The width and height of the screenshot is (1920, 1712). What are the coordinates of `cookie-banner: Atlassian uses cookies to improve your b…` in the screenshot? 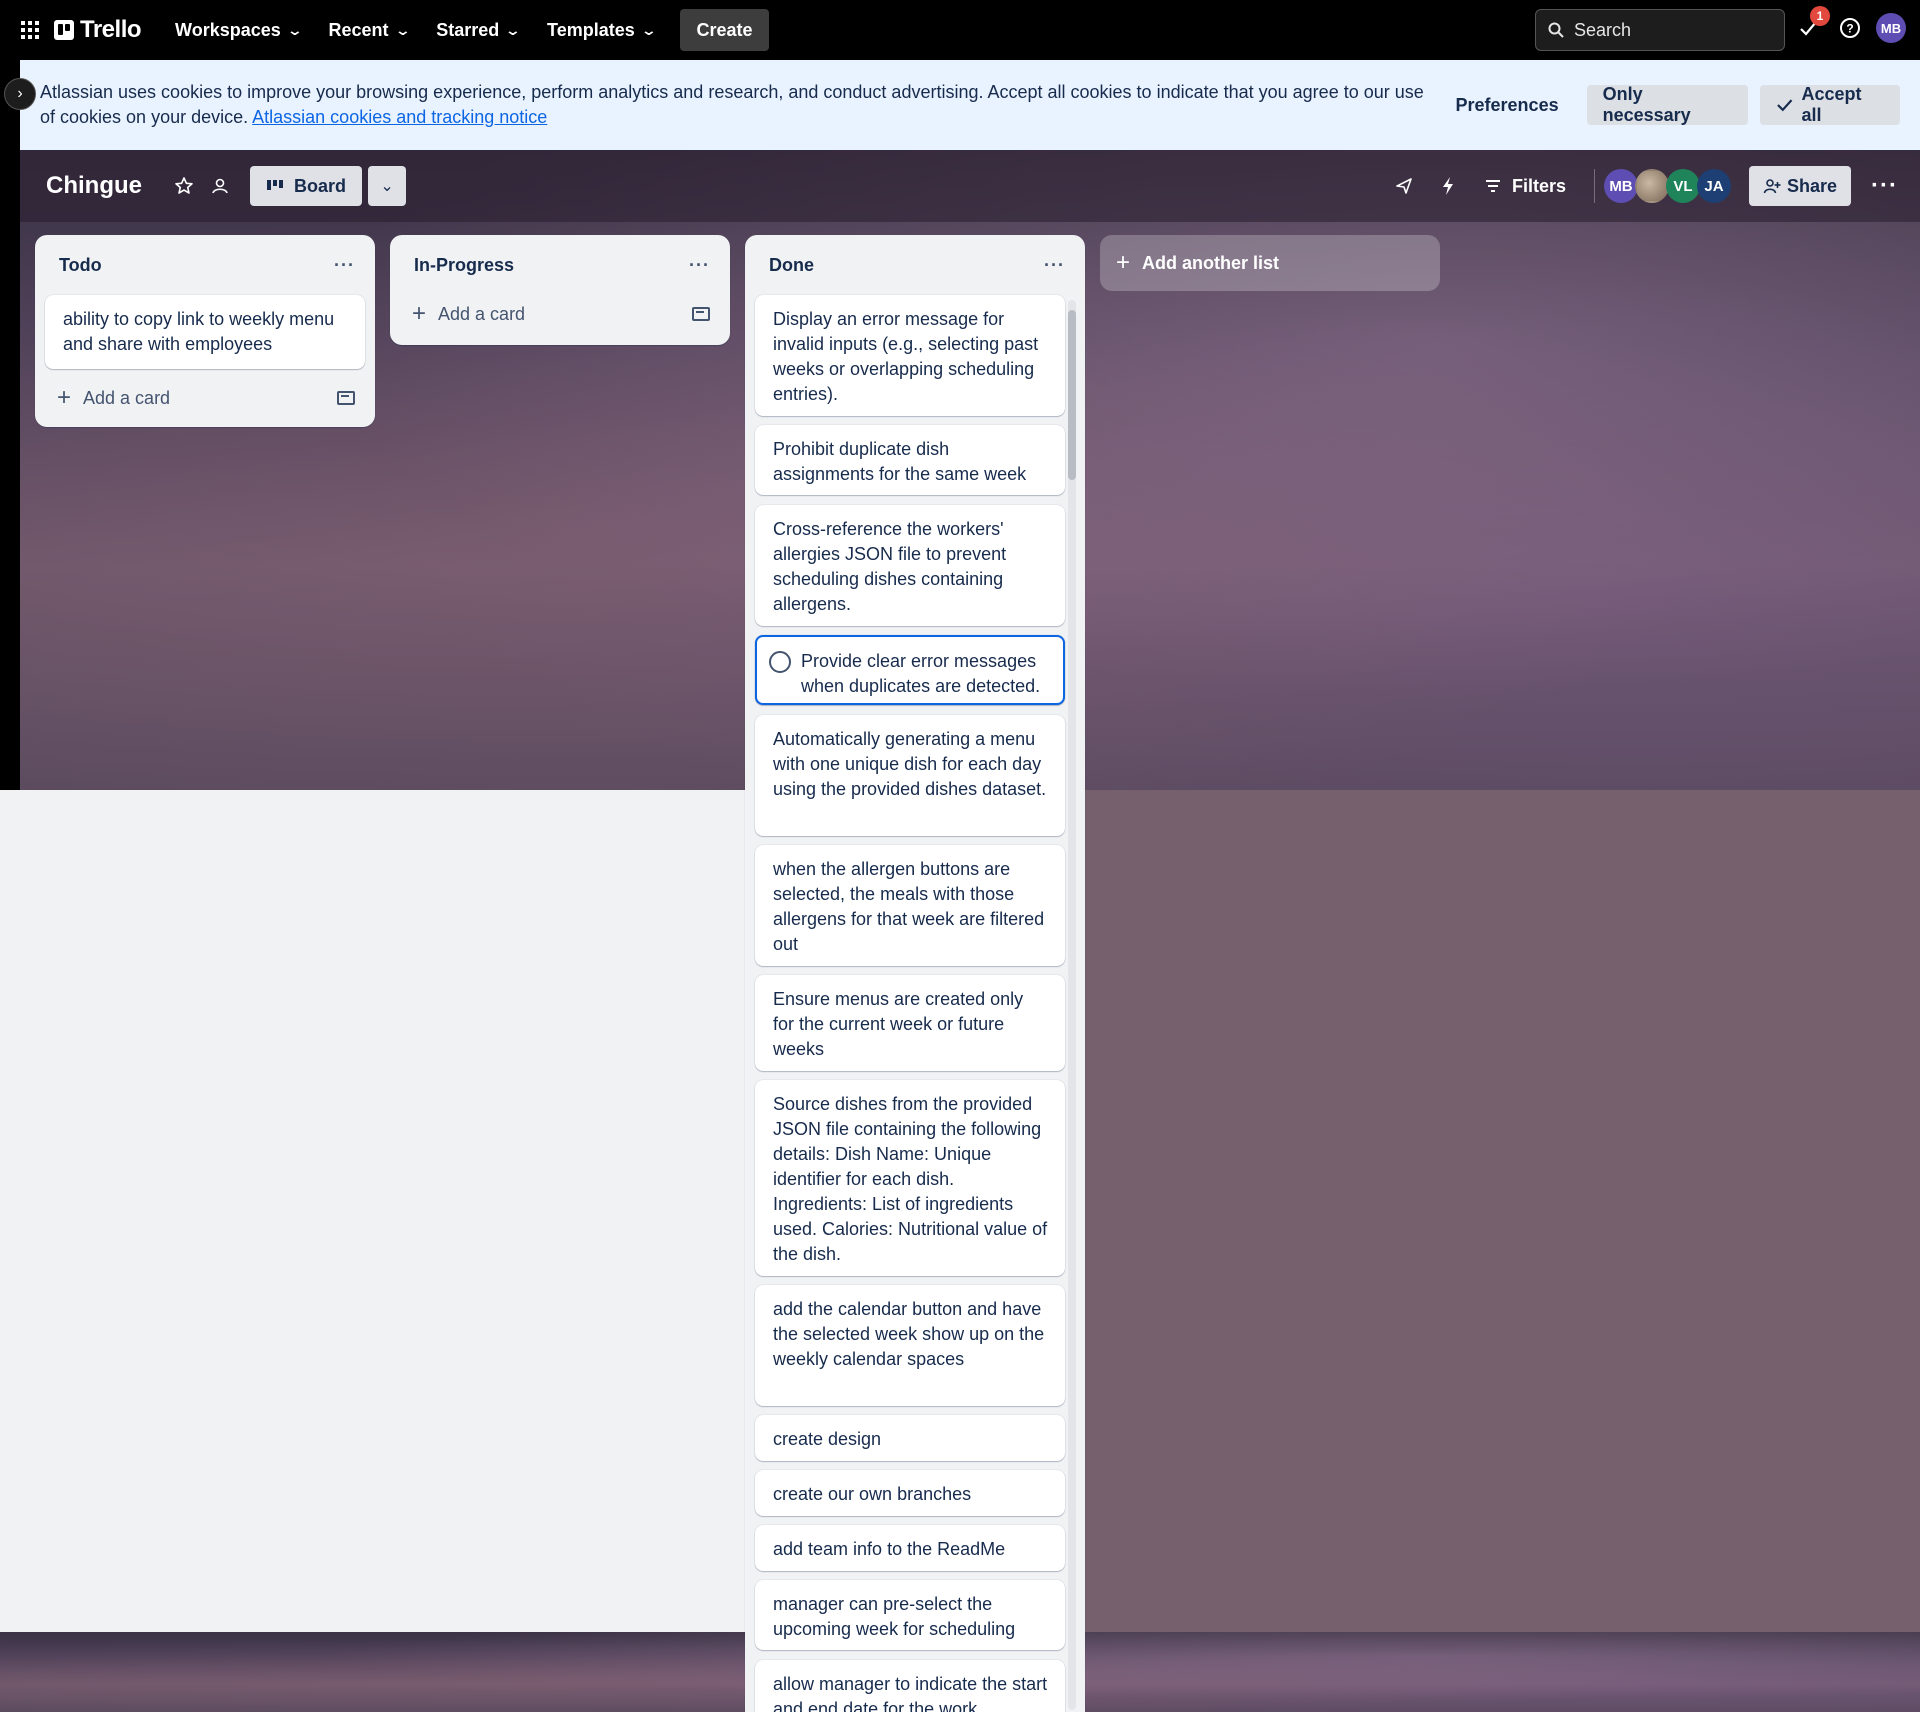 It's located at (970, 105).